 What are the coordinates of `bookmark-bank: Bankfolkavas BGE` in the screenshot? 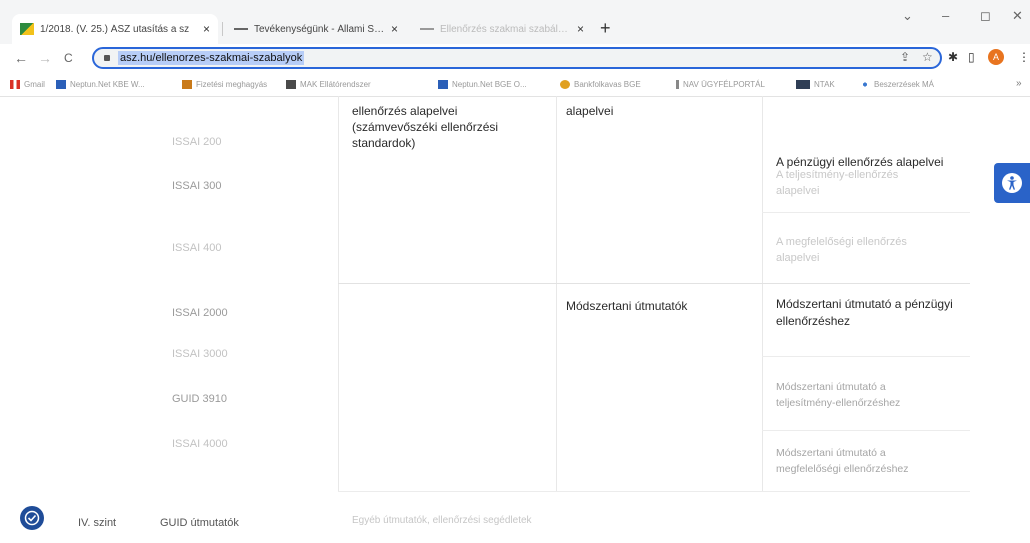 It's located at (600, 84).